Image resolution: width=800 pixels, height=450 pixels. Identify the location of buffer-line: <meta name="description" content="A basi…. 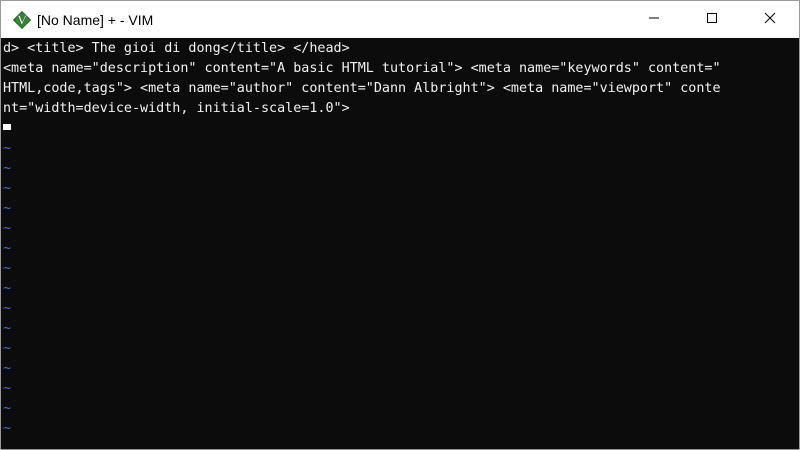
(362, 68).